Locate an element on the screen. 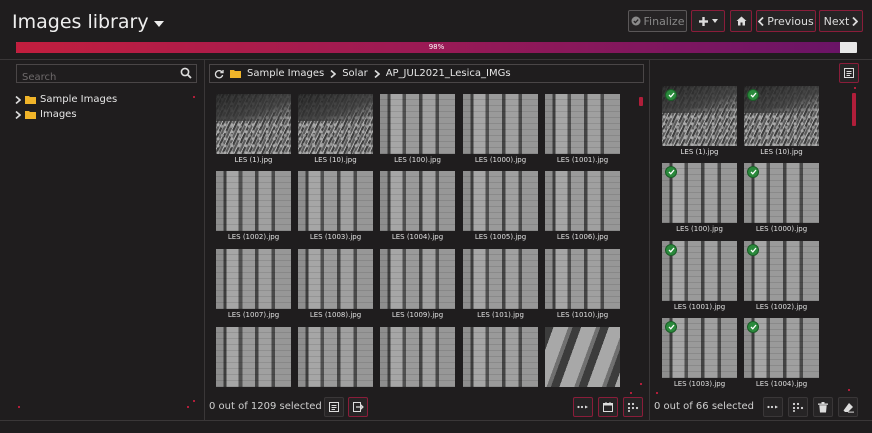  selected-image-tile: LES (1000).jpg is located at coordinates (781, 198).